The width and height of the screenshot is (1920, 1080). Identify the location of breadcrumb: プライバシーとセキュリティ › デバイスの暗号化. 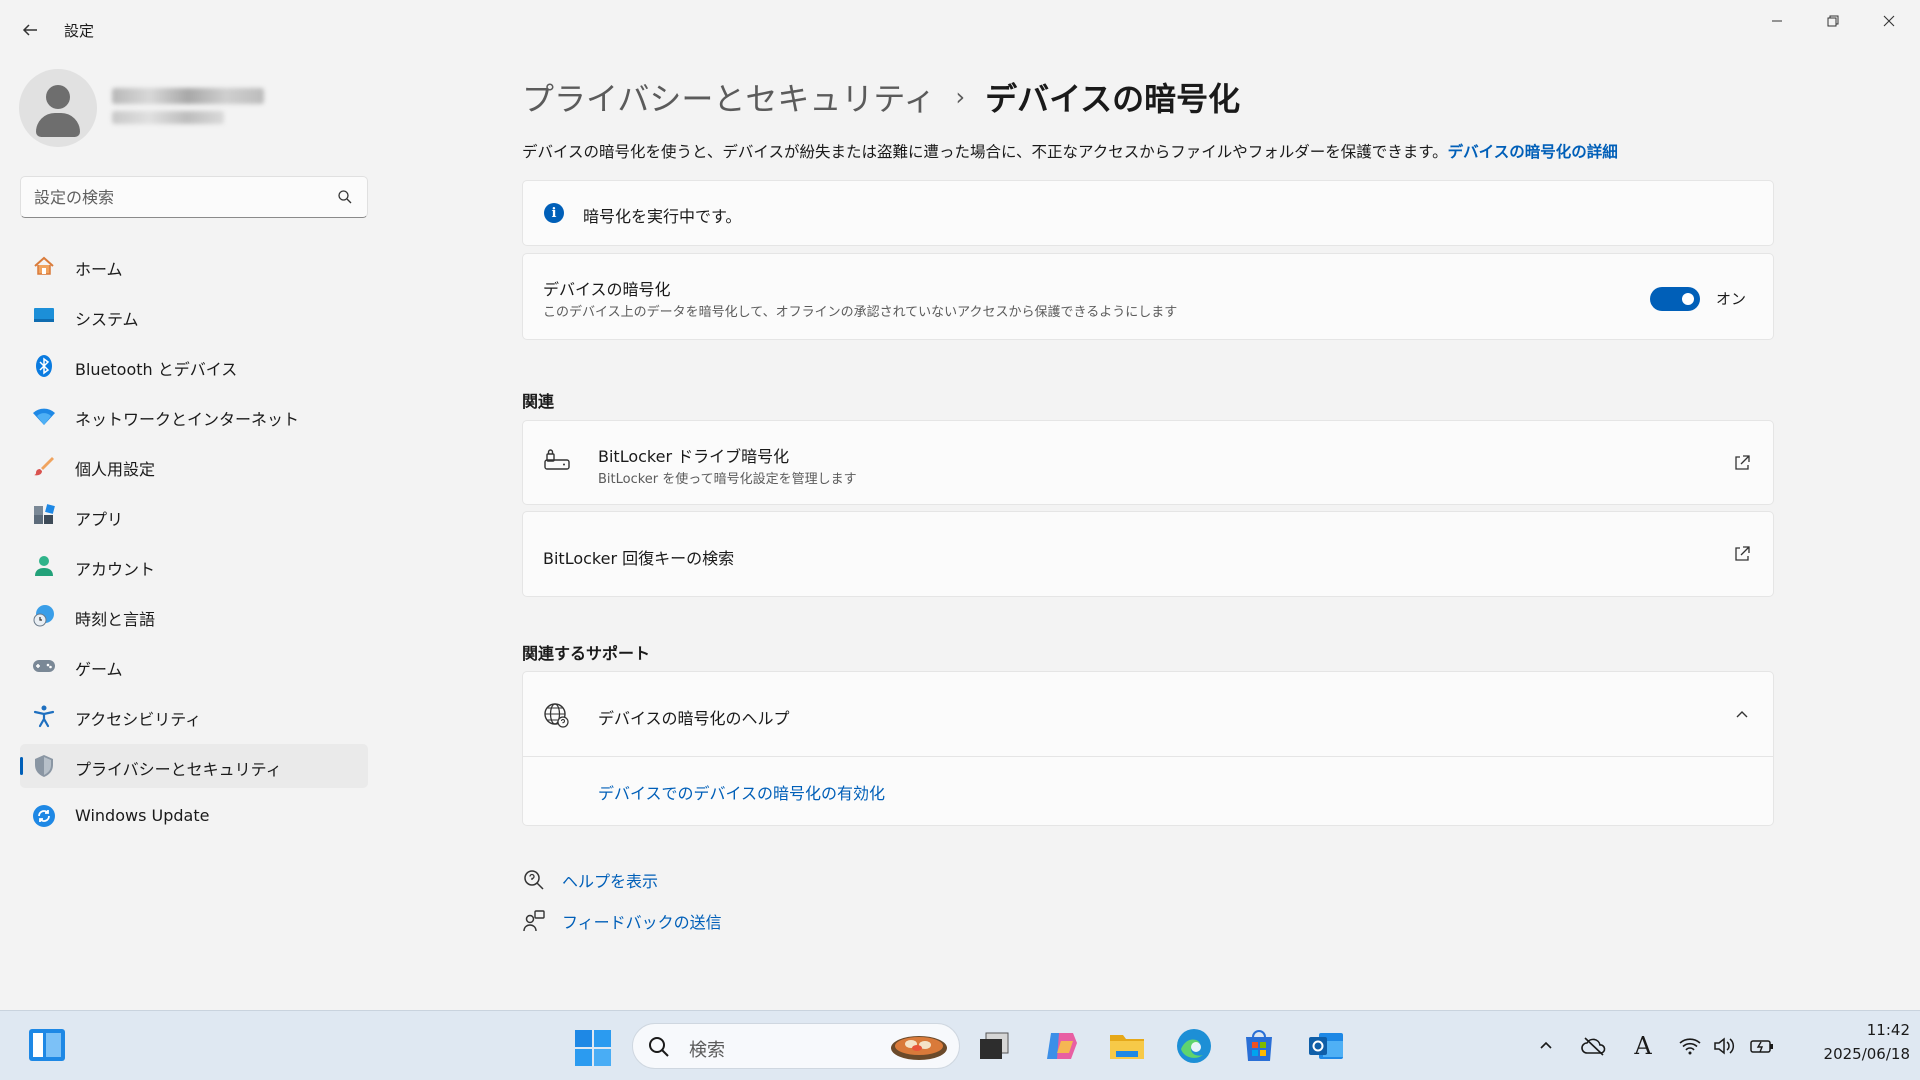
(881, 97).